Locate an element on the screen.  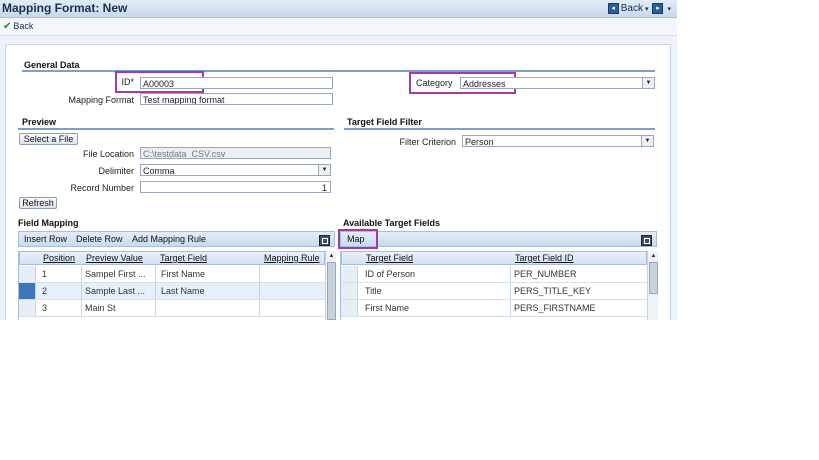
table-row: 2 Sample Last ... Last Name is located at coordinates (172, 291).